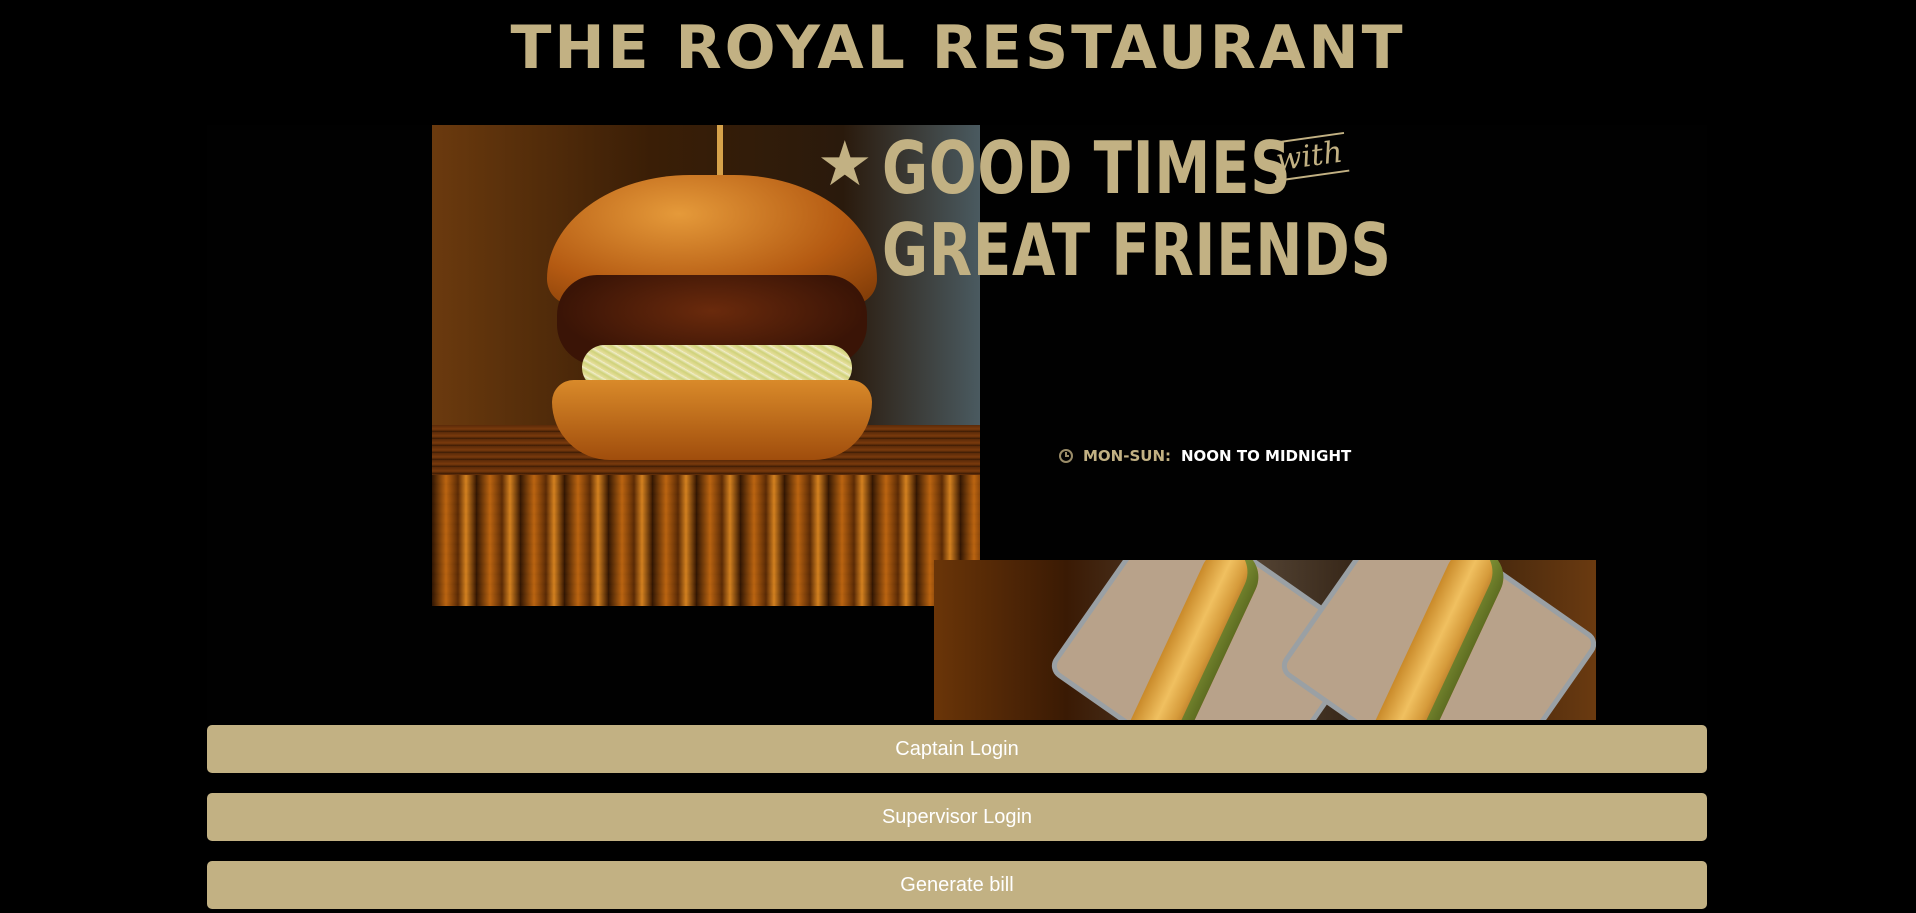 This screenshot has height=913, width=1916. What do you see at coordinates (957, 817) in the screenshot?
I see `supervisor-login-button: Supervisor Login` at bounding box center [957, 817].